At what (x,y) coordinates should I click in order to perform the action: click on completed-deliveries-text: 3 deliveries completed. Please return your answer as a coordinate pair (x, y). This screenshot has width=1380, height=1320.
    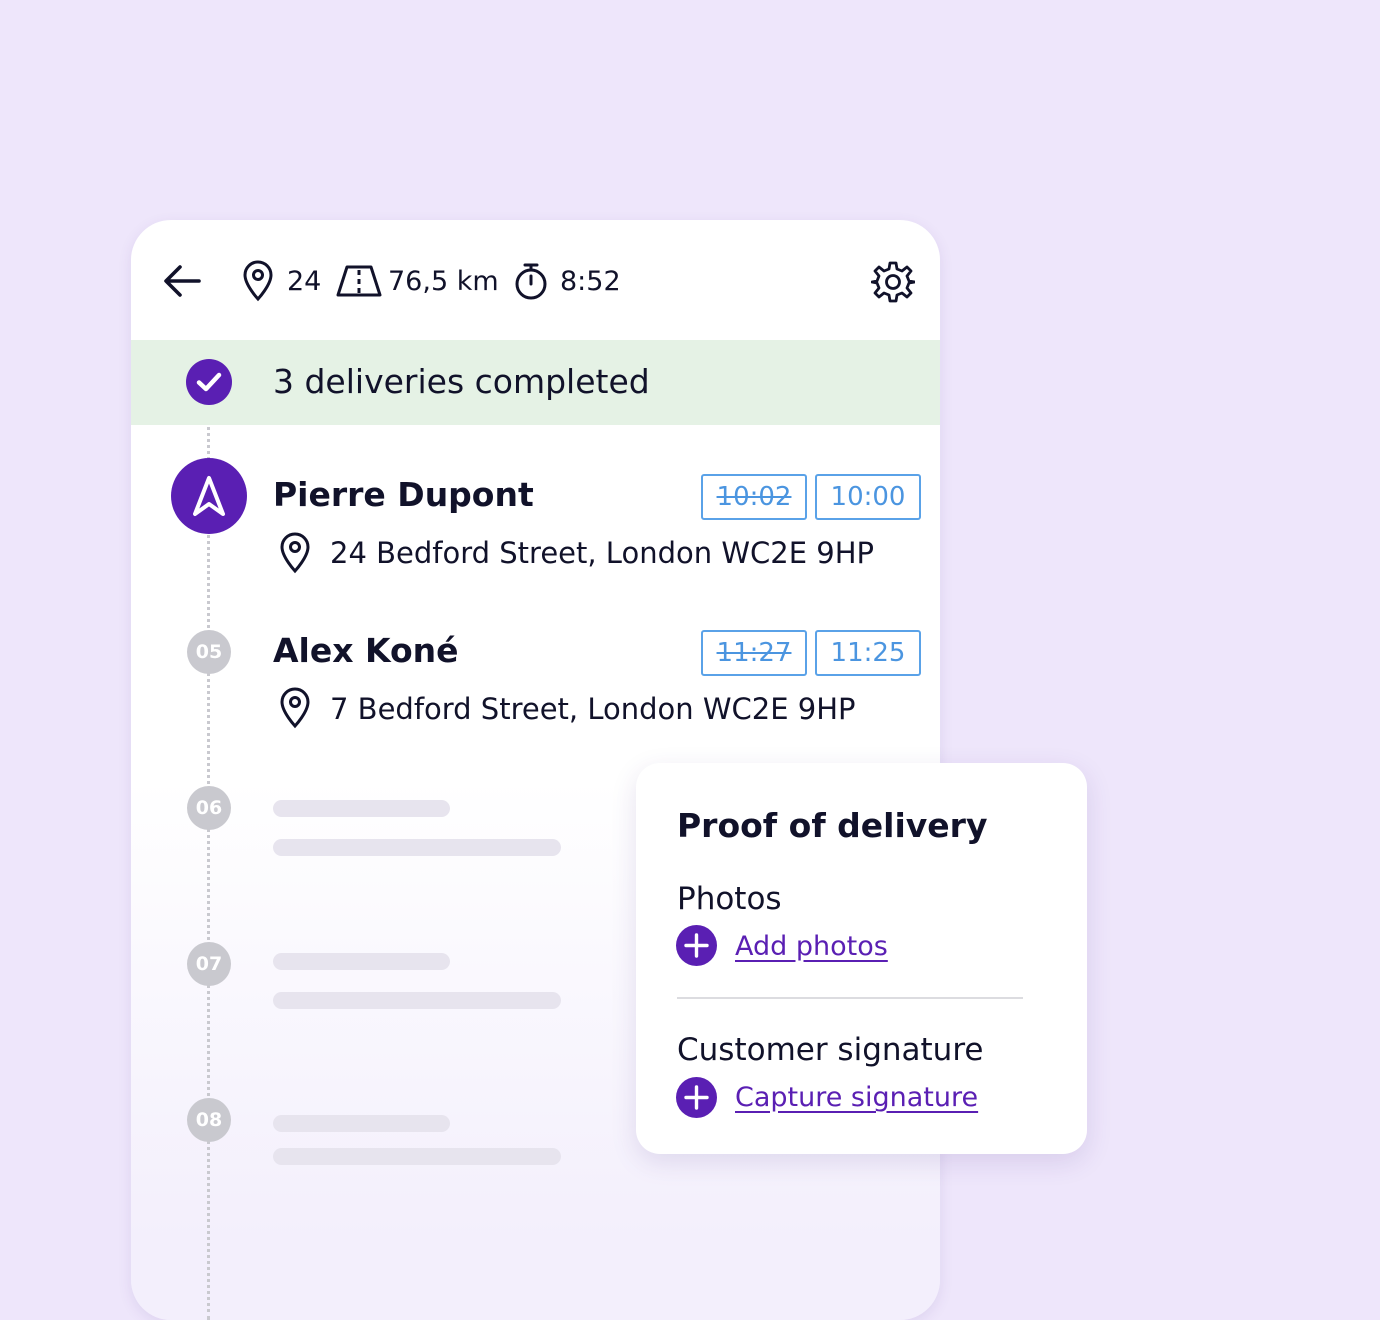
    Looking at the image, I should click on (461, 381).